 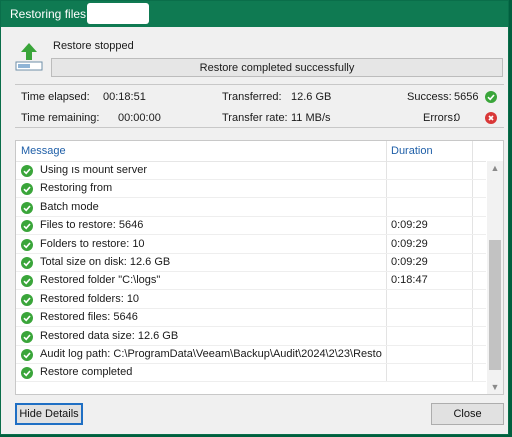 What do you see at coordinates (60, 118) in the screenshot?
I see `time-remaining-label: Time remaining:` at bounding box center [60, 118].